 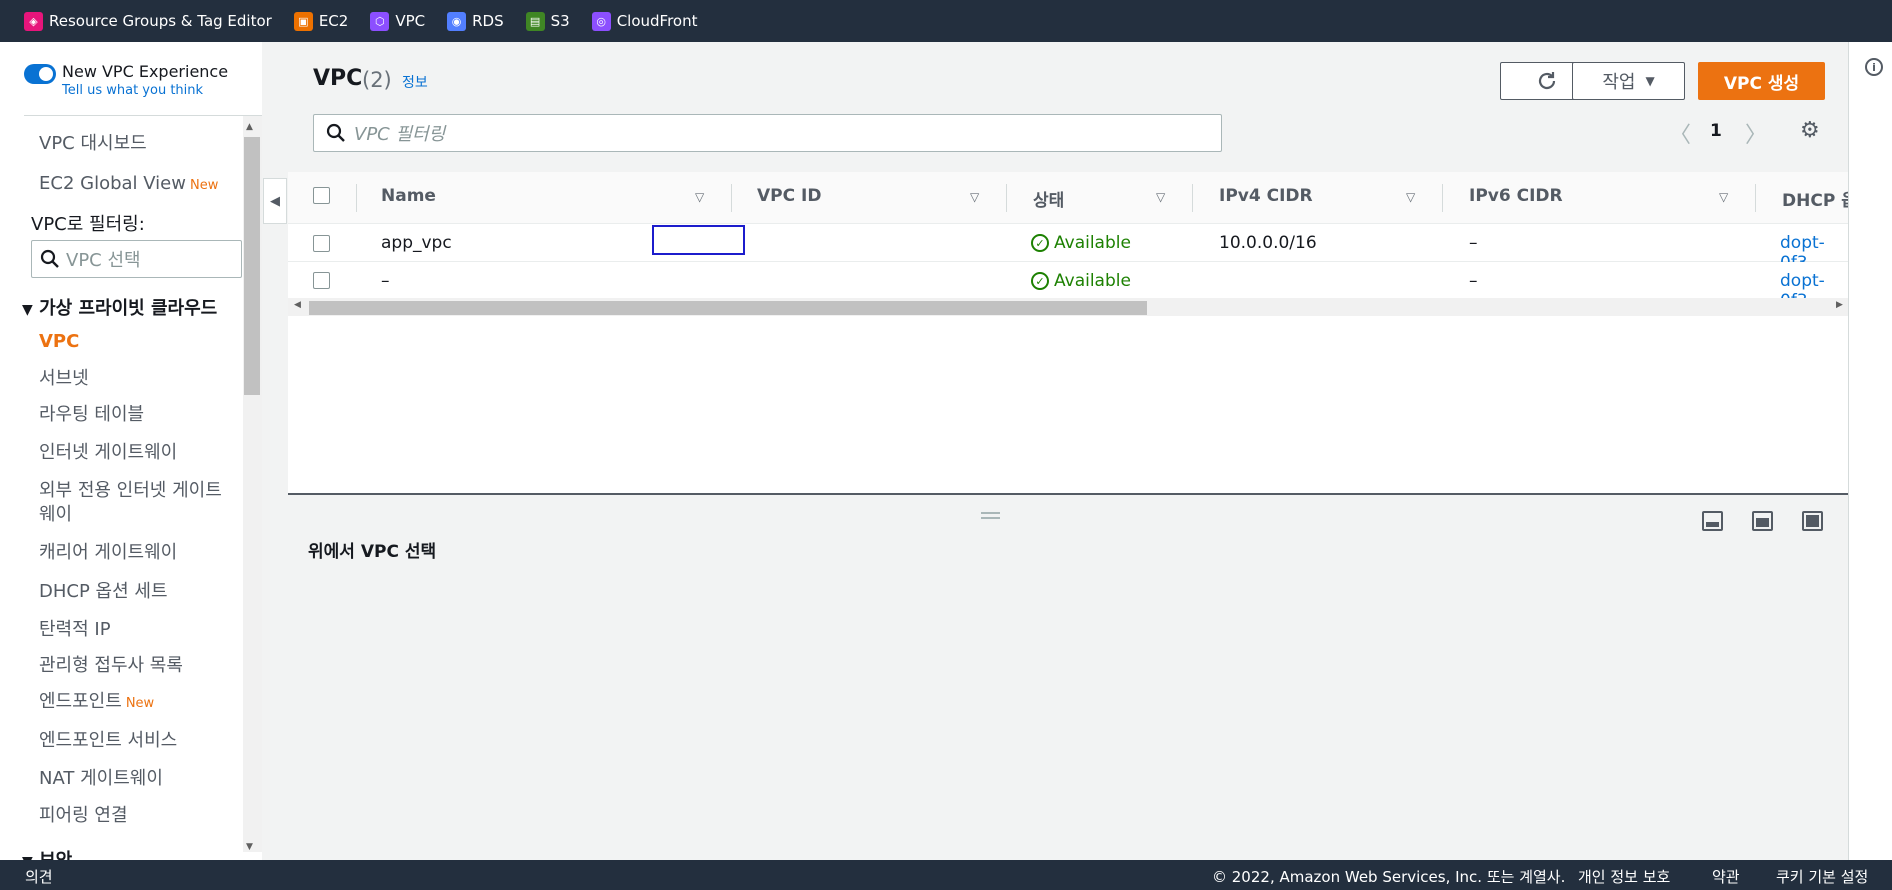 What do you see at coordinates (1266, 196) in the screenshot?
I see `column-ipv4-cidr: IPv4 CIDR` at bounding box center [1266, 196].